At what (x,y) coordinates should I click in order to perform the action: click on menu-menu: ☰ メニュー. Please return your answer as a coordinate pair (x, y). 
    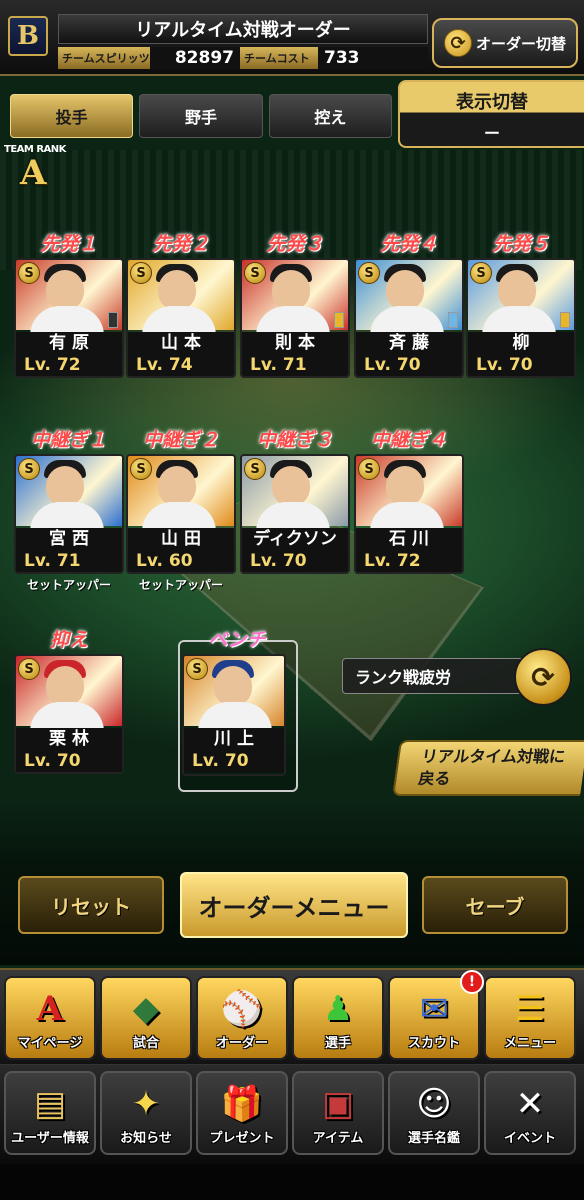
    Looking at the image, I should click on (530, 1018).